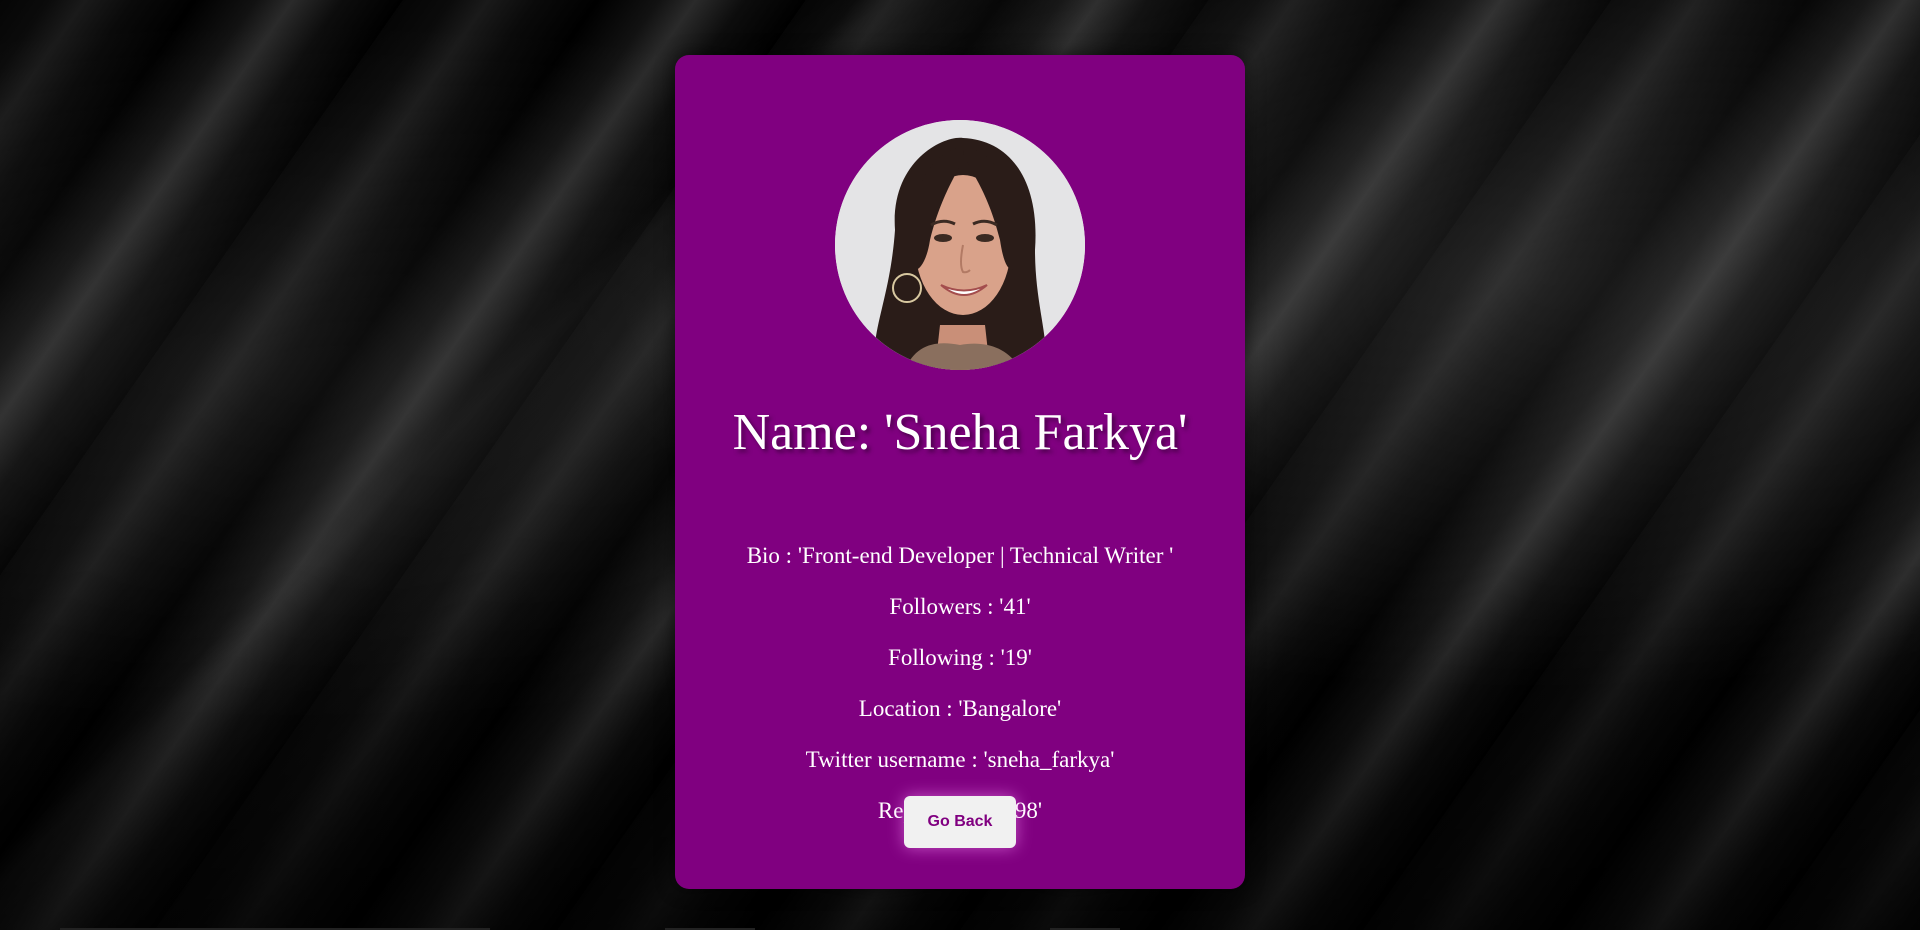  Describe the element at coordinates (960, 657) in the screenshot. I see `profile-following: Following : '19'` at that location.